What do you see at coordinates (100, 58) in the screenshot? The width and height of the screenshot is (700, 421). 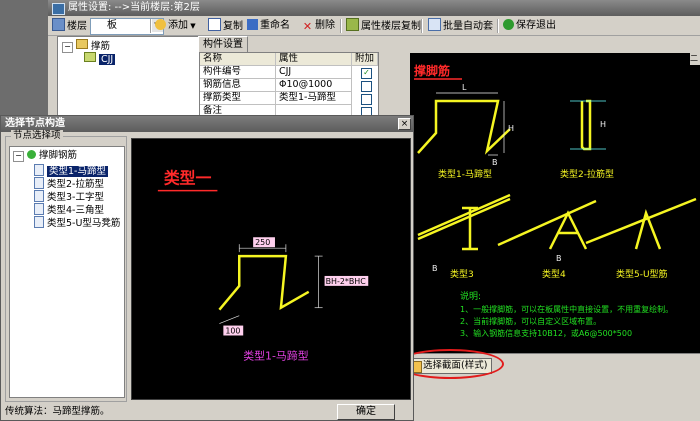 I see `tree-item-cjj: CJJ` at bounding box center [100, 58].